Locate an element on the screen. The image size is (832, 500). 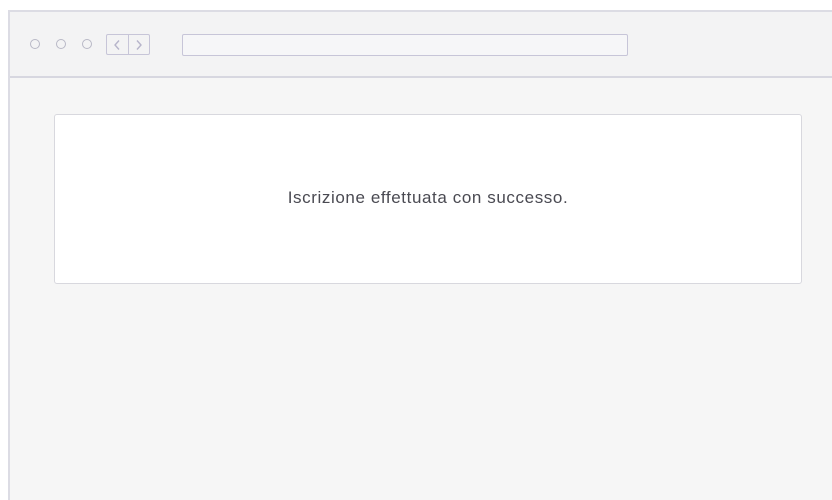
close-window-button is located at coordinates (35, 44).